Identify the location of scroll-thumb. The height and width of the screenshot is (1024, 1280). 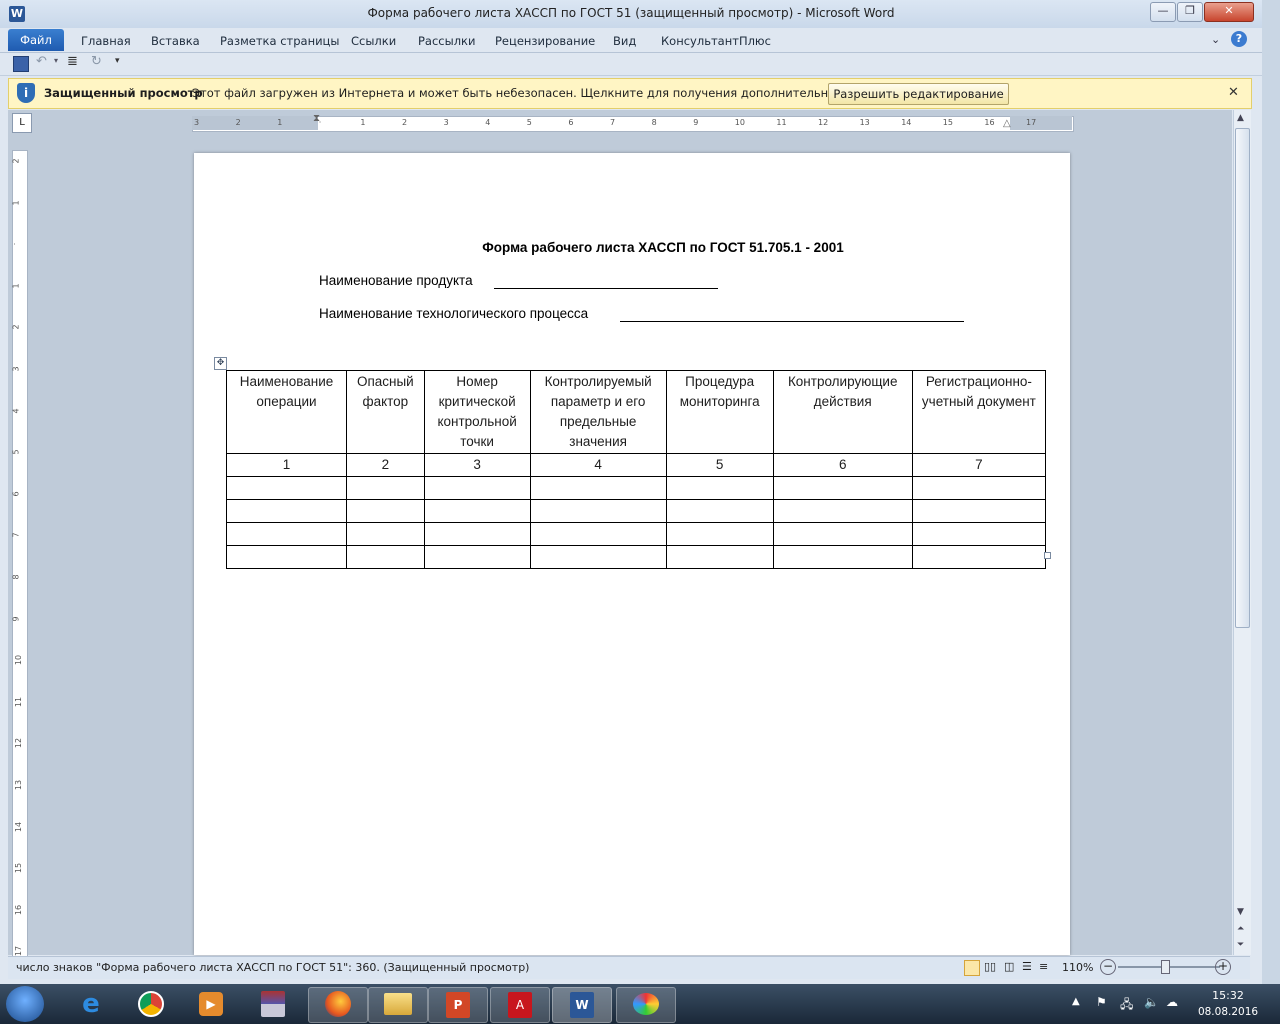
(1242, 378).